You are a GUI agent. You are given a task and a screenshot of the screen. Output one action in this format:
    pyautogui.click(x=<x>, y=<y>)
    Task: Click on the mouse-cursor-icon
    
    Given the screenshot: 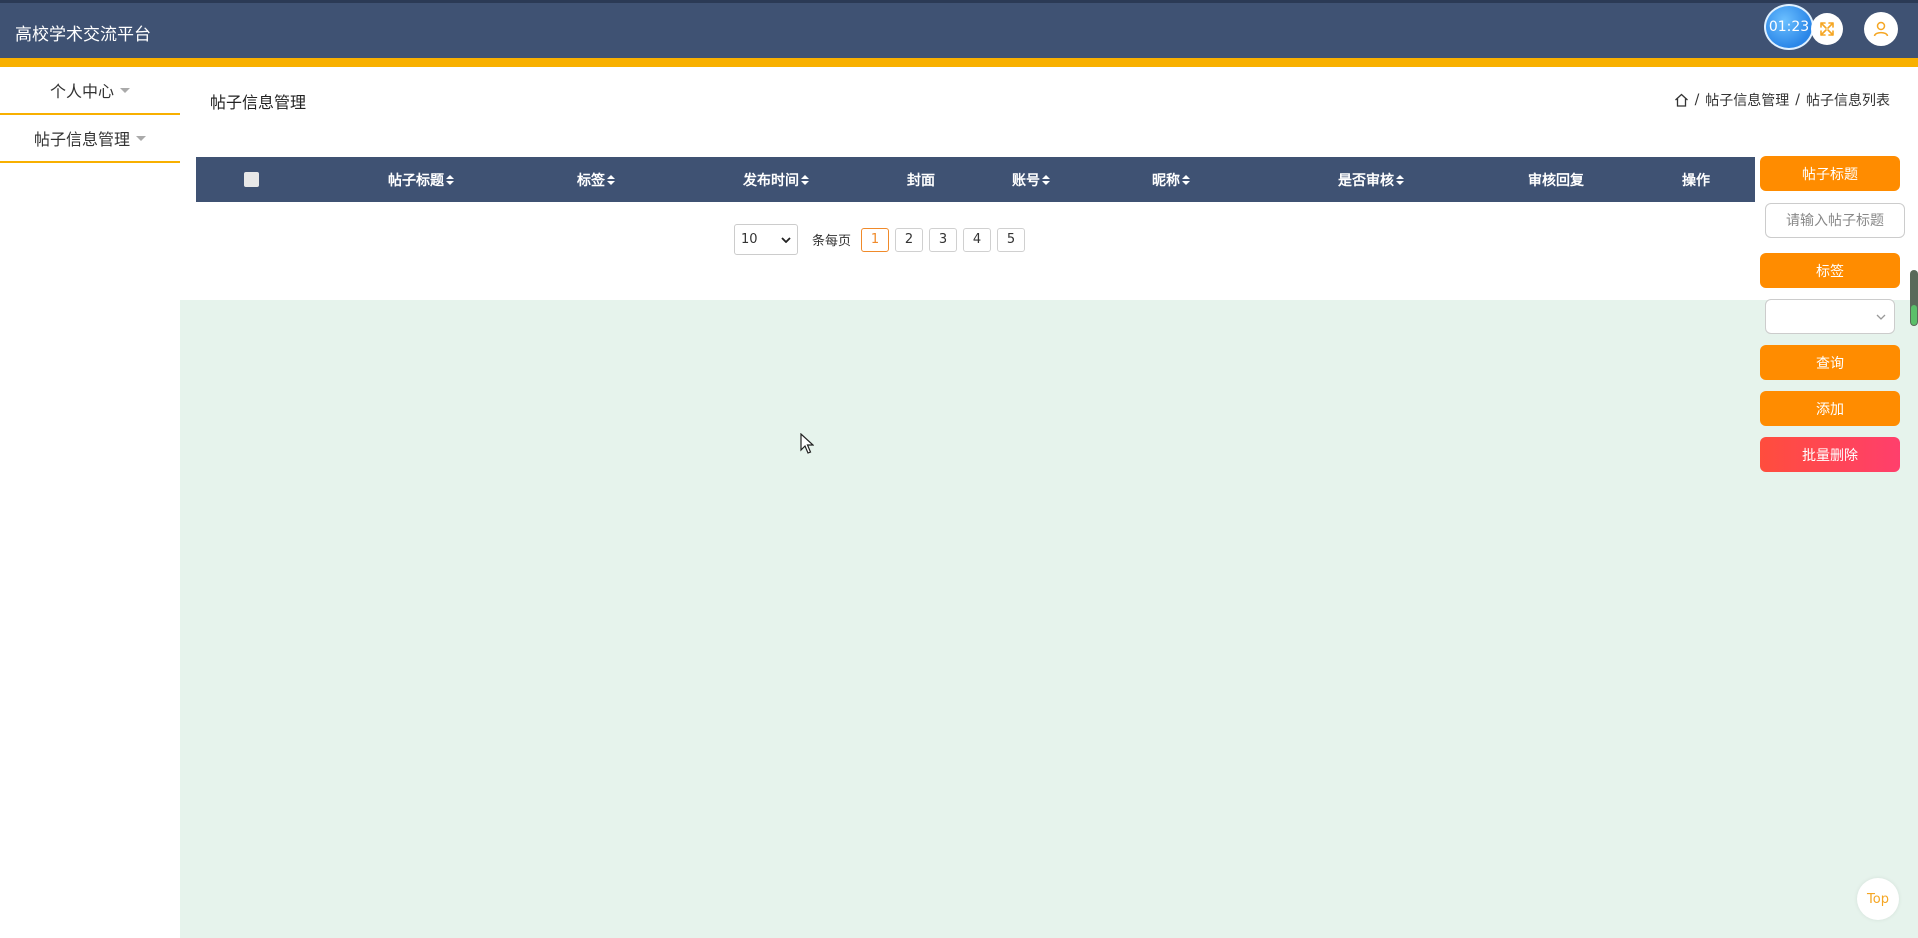 What is the action you would take?
    pyautogui.click(x=807, y=443)
    